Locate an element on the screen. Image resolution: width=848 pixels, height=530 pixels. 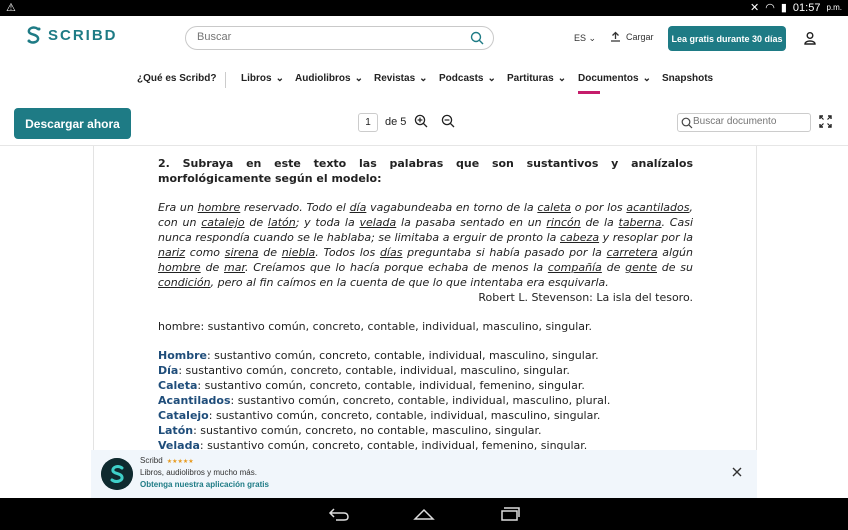
warning-icon: ⚠ is located at coordinates (11, 8).